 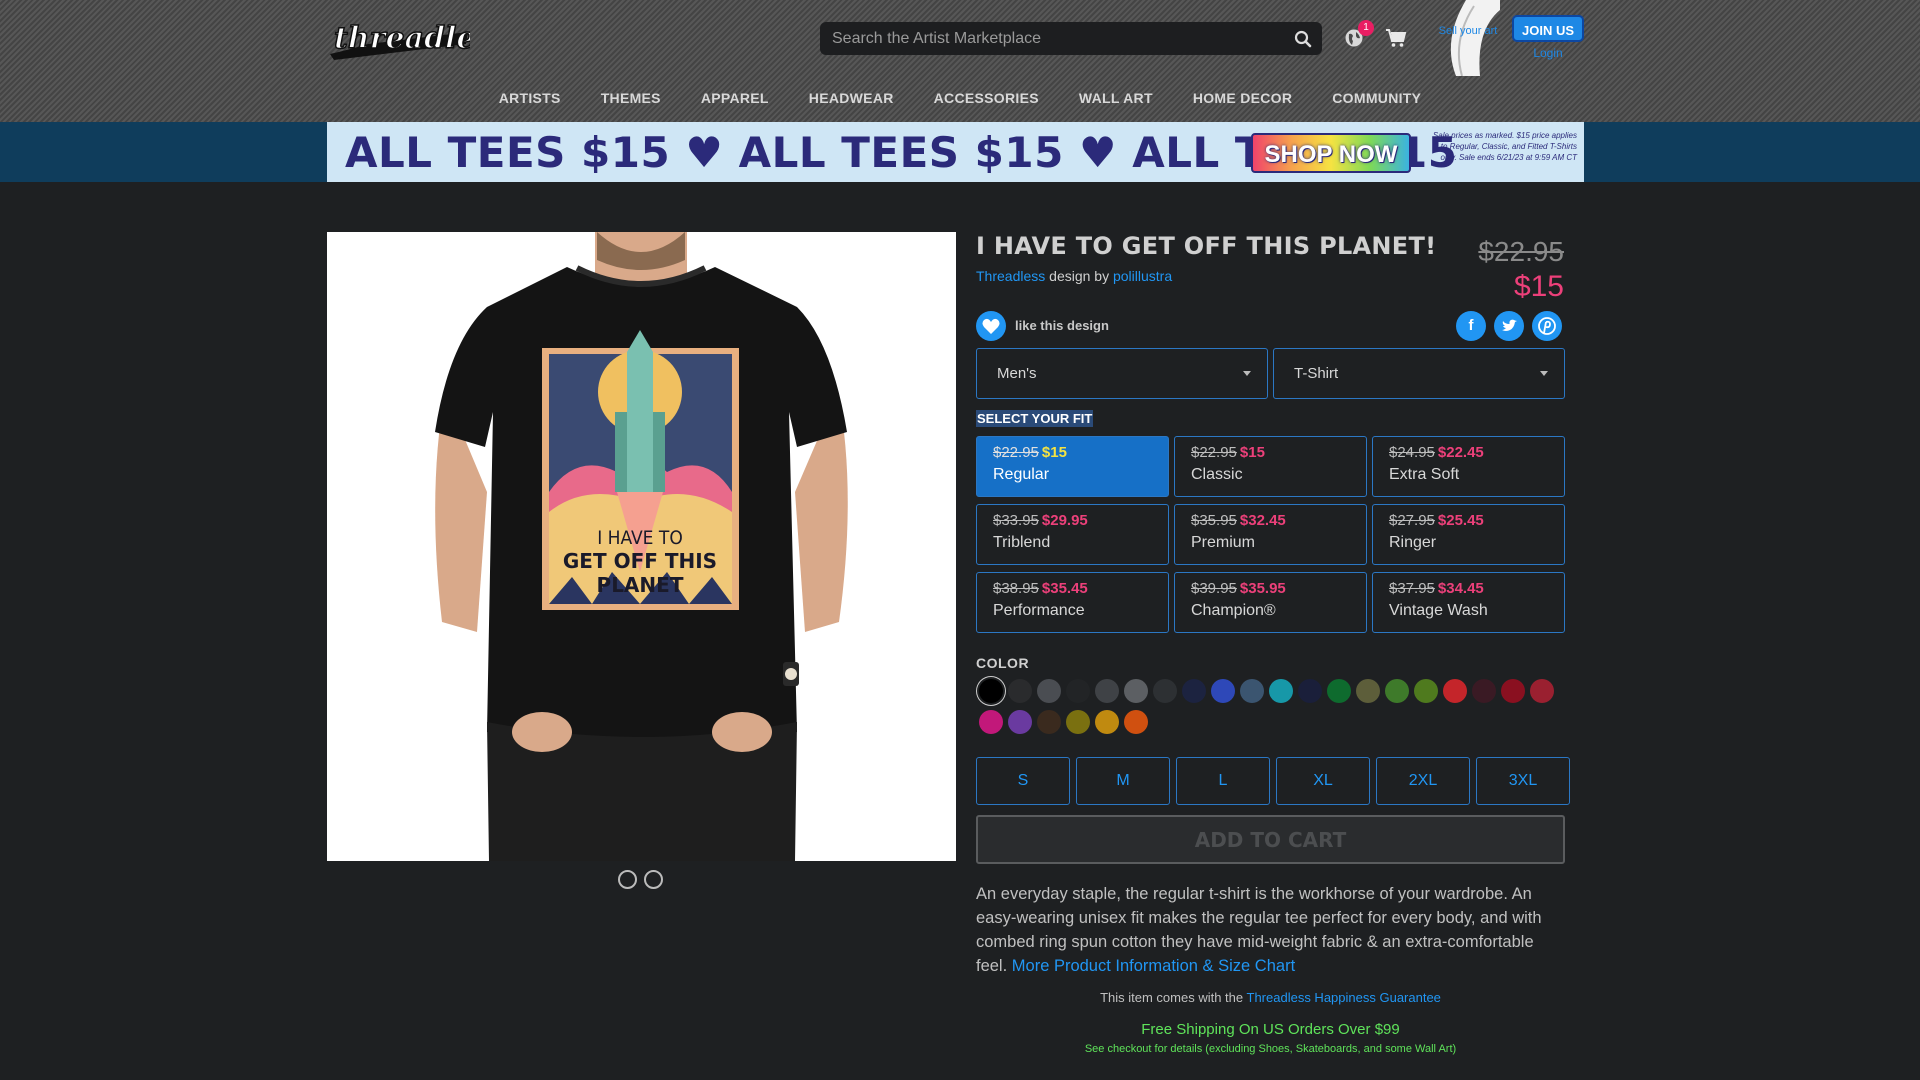 I want to click on size-3xl-button: 3XL, so click(x=1523, y=781).